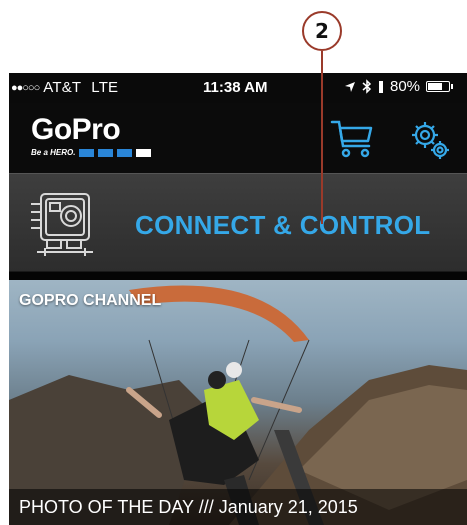 The image size is (467, 525). I want to click on status-time: 11:38 AM, so click(235, 87).